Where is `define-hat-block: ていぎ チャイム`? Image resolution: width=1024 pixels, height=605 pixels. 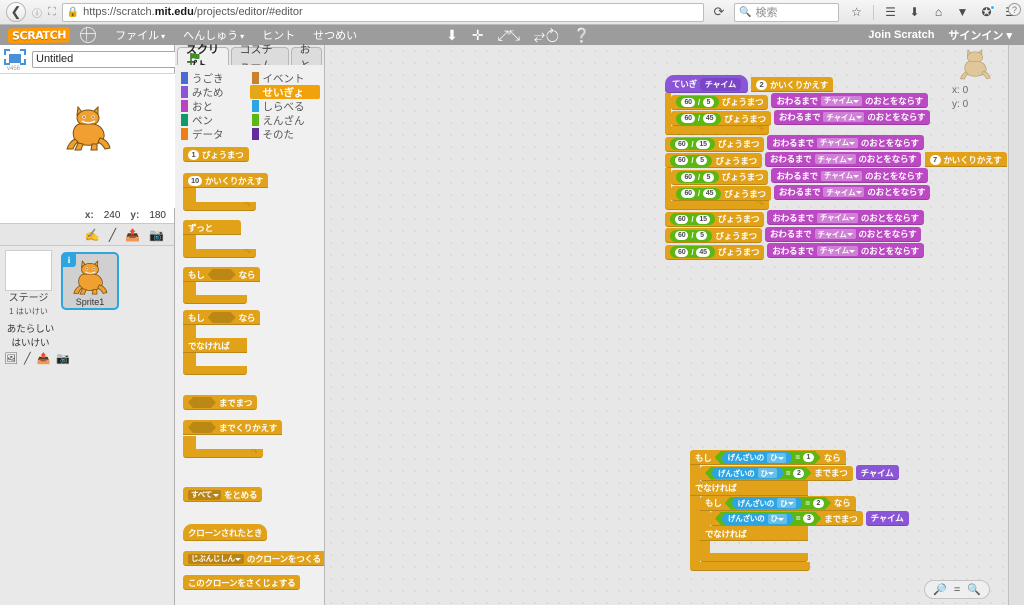
define-hat-block: ていぎ チャイム is located at coordinates (706, 84).